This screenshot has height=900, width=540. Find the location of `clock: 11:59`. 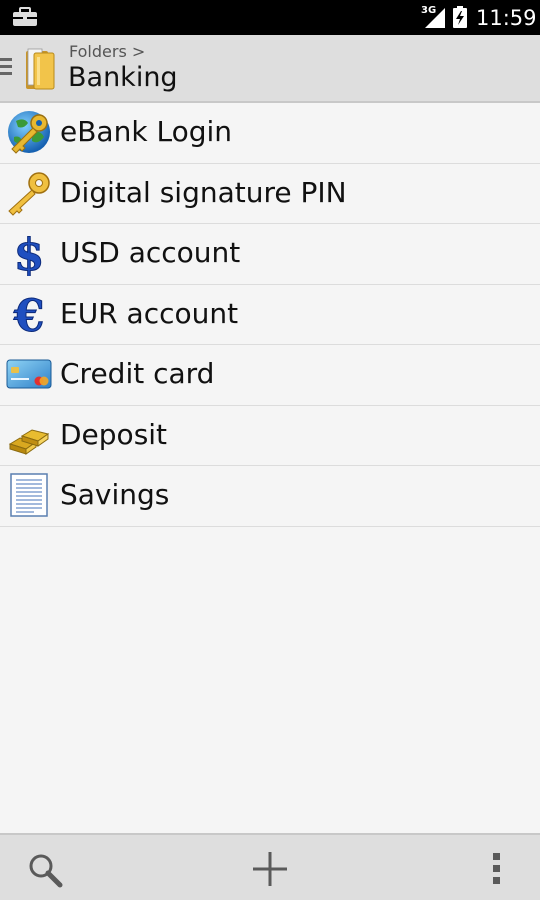

clock: 11:59 is located at coordinates (506, 18).